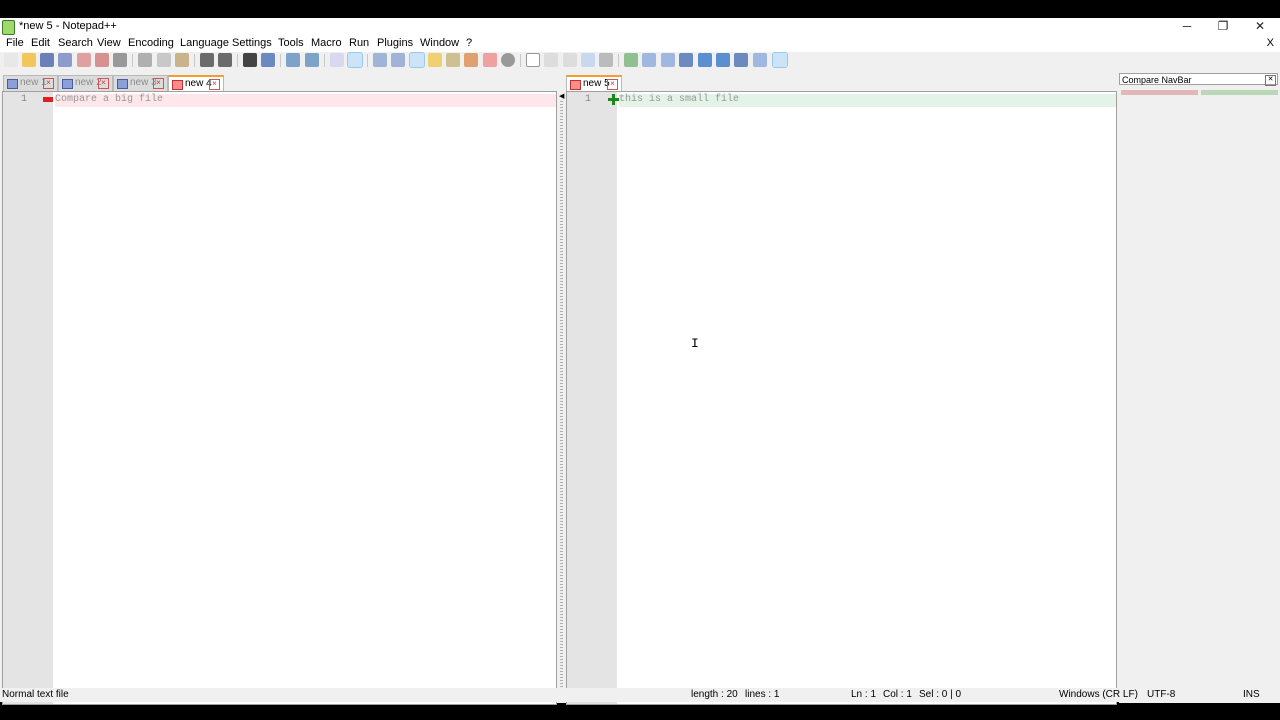 The image size is (1280, 720). Describe the element at coordinates (570, 60) in the screenshot. I see `play-macro-icon` at that location.